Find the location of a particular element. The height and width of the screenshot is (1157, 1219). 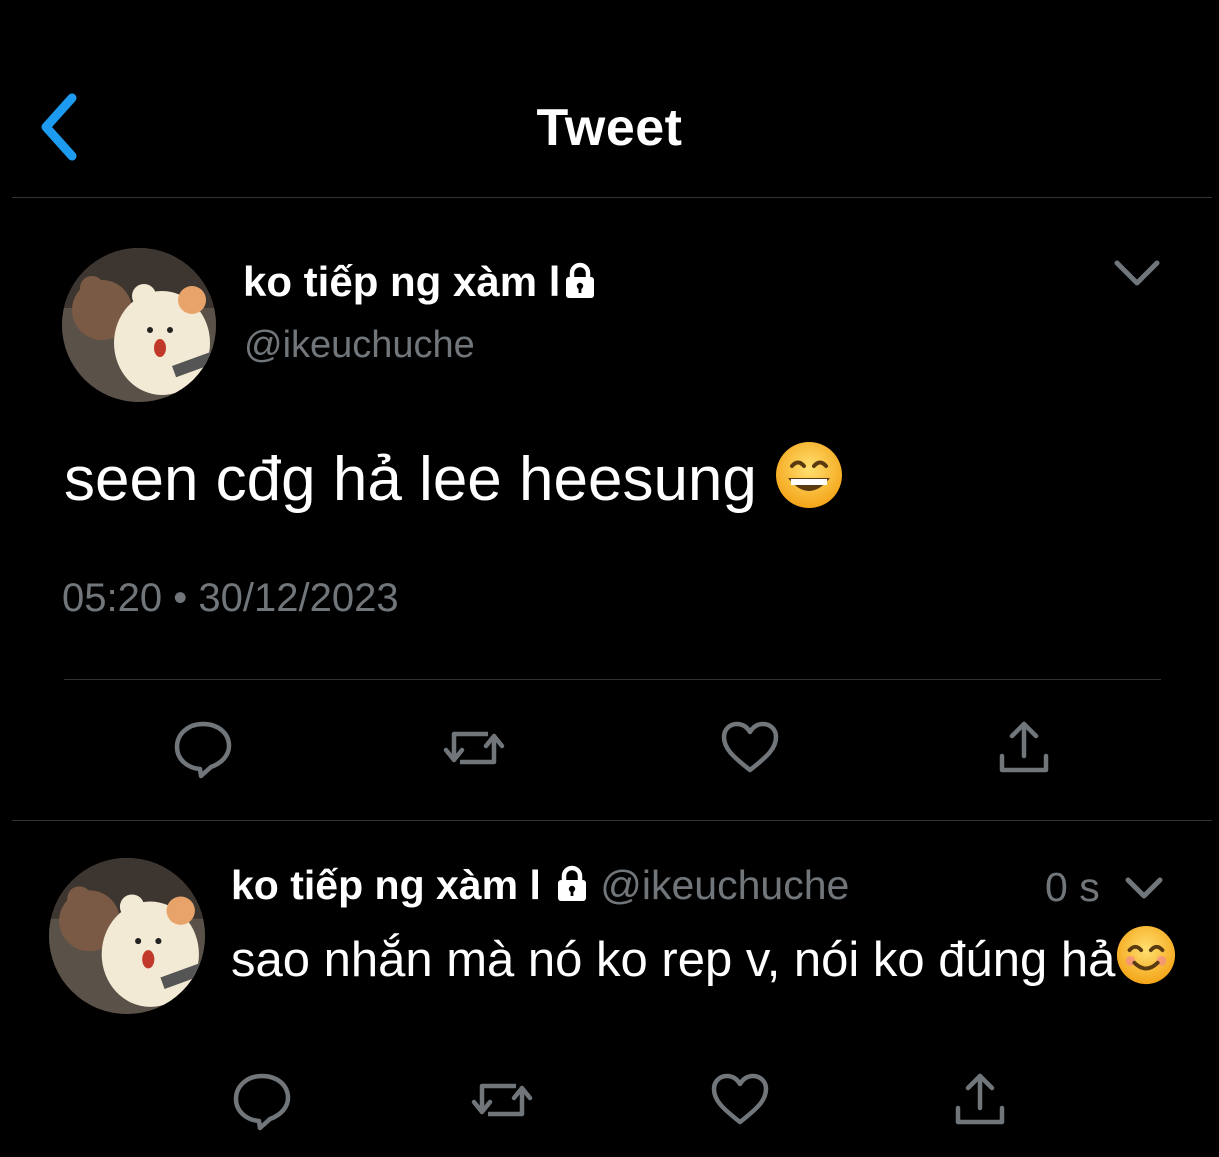

timestamp: 05:20 • 30/12/2023 is located at coordinates (230, 598).